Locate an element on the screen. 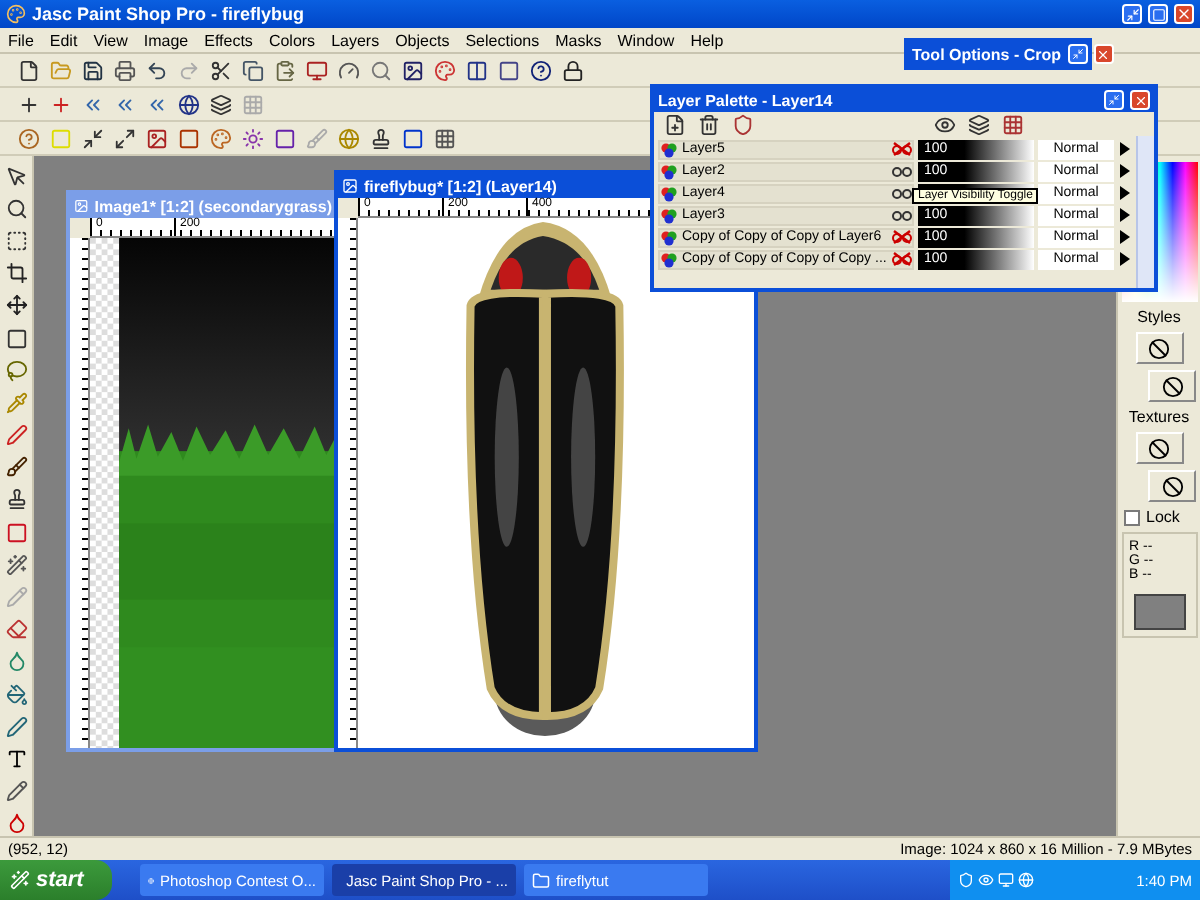  minimize-icon is located at coordinates (1077, 54).